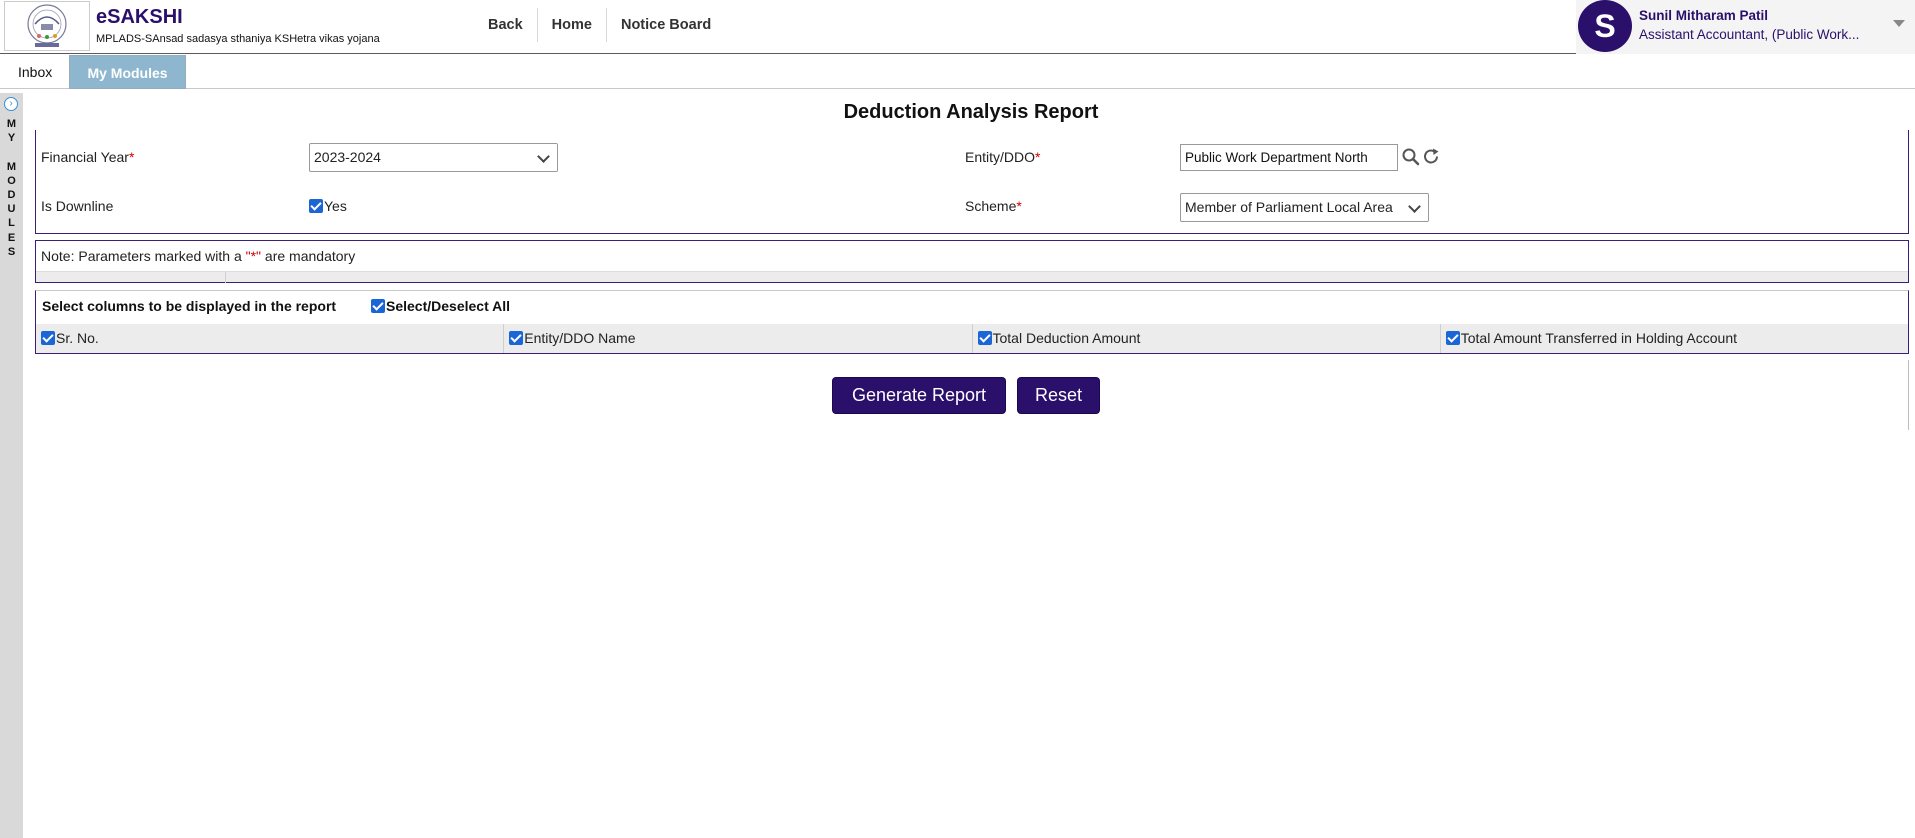 The height and width of the screenshot is (838, 1915). I want to click on scheme-select: Member of Parliament Local Area, so click(1304, 207).